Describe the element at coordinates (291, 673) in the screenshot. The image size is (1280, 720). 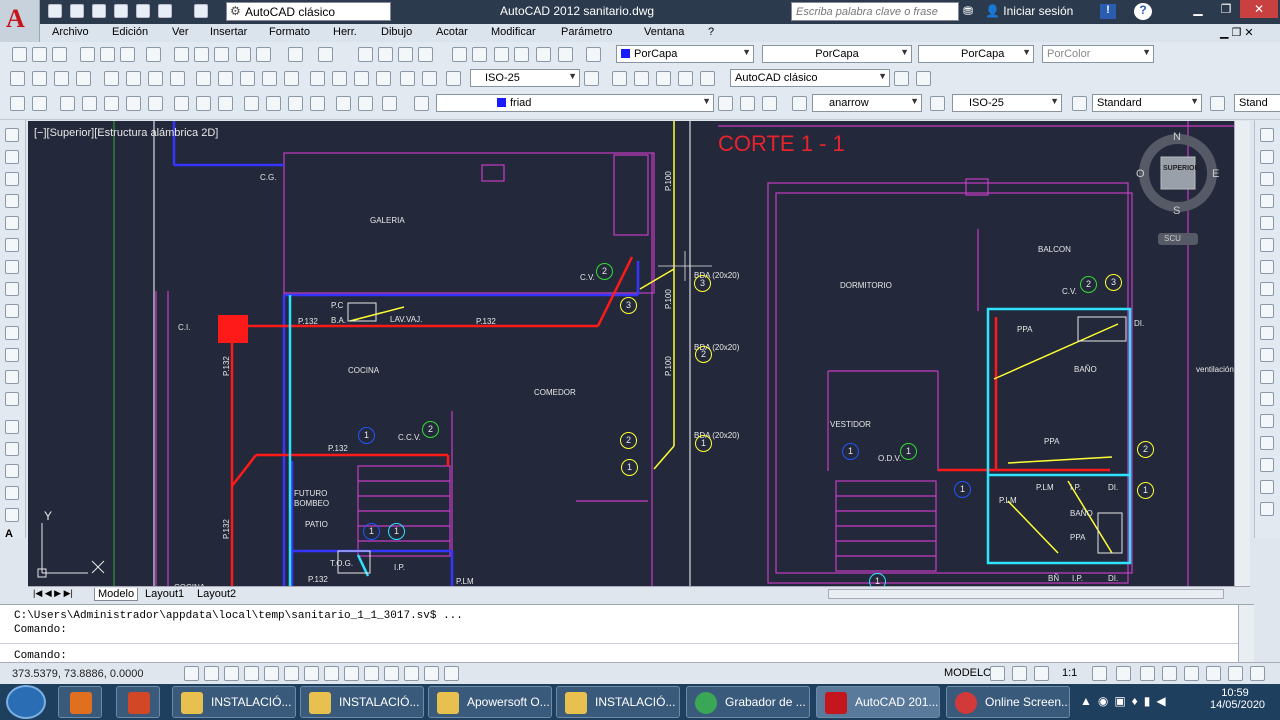
I see `osnap-icon` at that location.